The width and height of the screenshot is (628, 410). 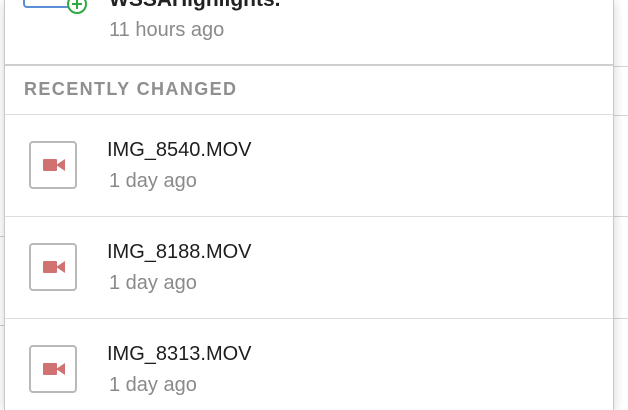 What do you see at coordinates (179, 150) in the screenshot?
I see `file-name: IMG_8540.MOV` at bounding box center [179, 150].